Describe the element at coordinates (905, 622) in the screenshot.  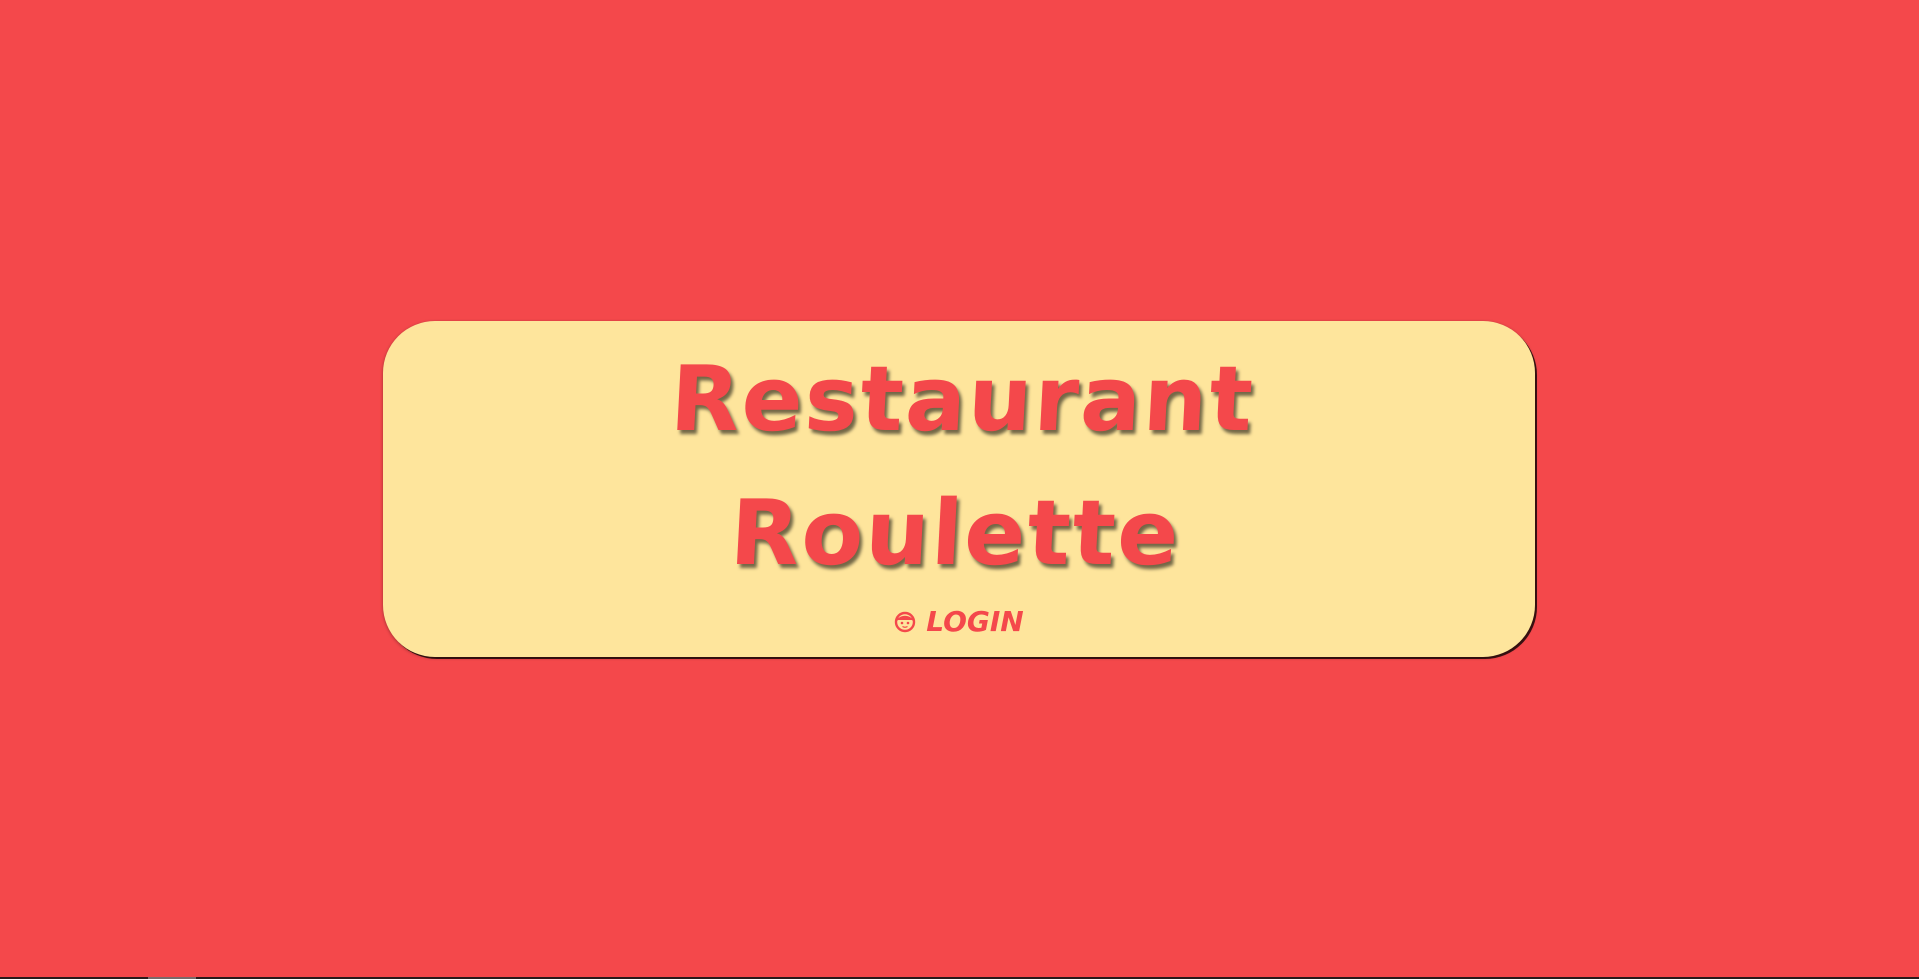
I see `user-face-icon` at that location.